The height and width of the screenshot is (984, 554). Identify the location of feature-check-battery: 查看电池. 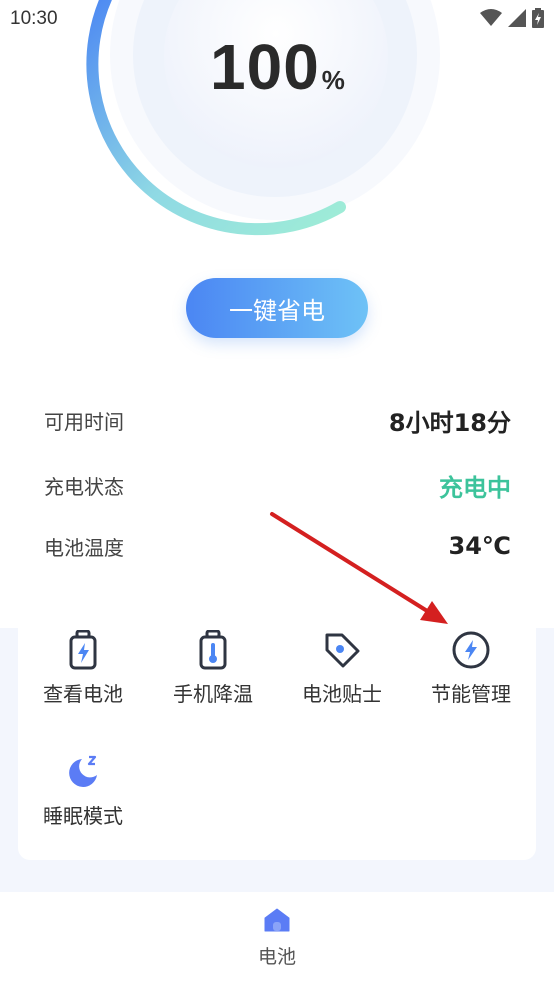
(83, 671).